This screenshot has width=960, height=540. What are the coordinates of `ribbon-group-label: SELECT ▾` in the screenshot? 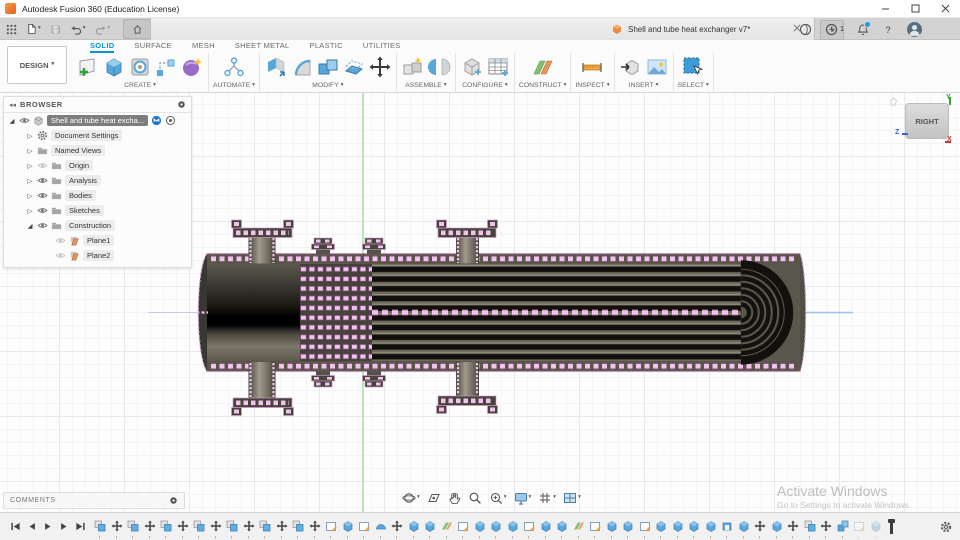 It's located at (693, 85).